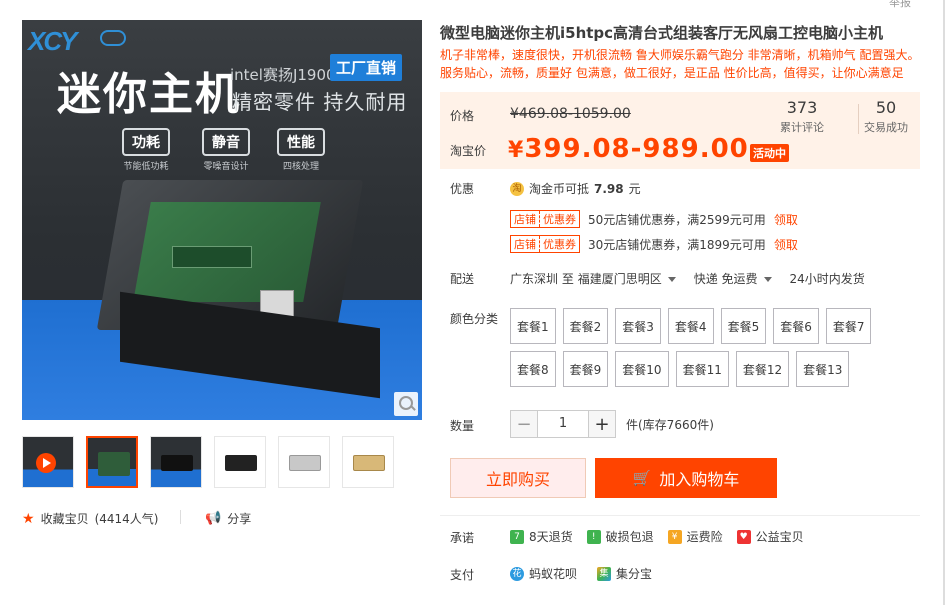 The height and width of the screenshot is (605, 945). Describe the element at coordinates (366, 67) in the screenshot. I see `hero-factory-tag: 工厂直销` at that location.